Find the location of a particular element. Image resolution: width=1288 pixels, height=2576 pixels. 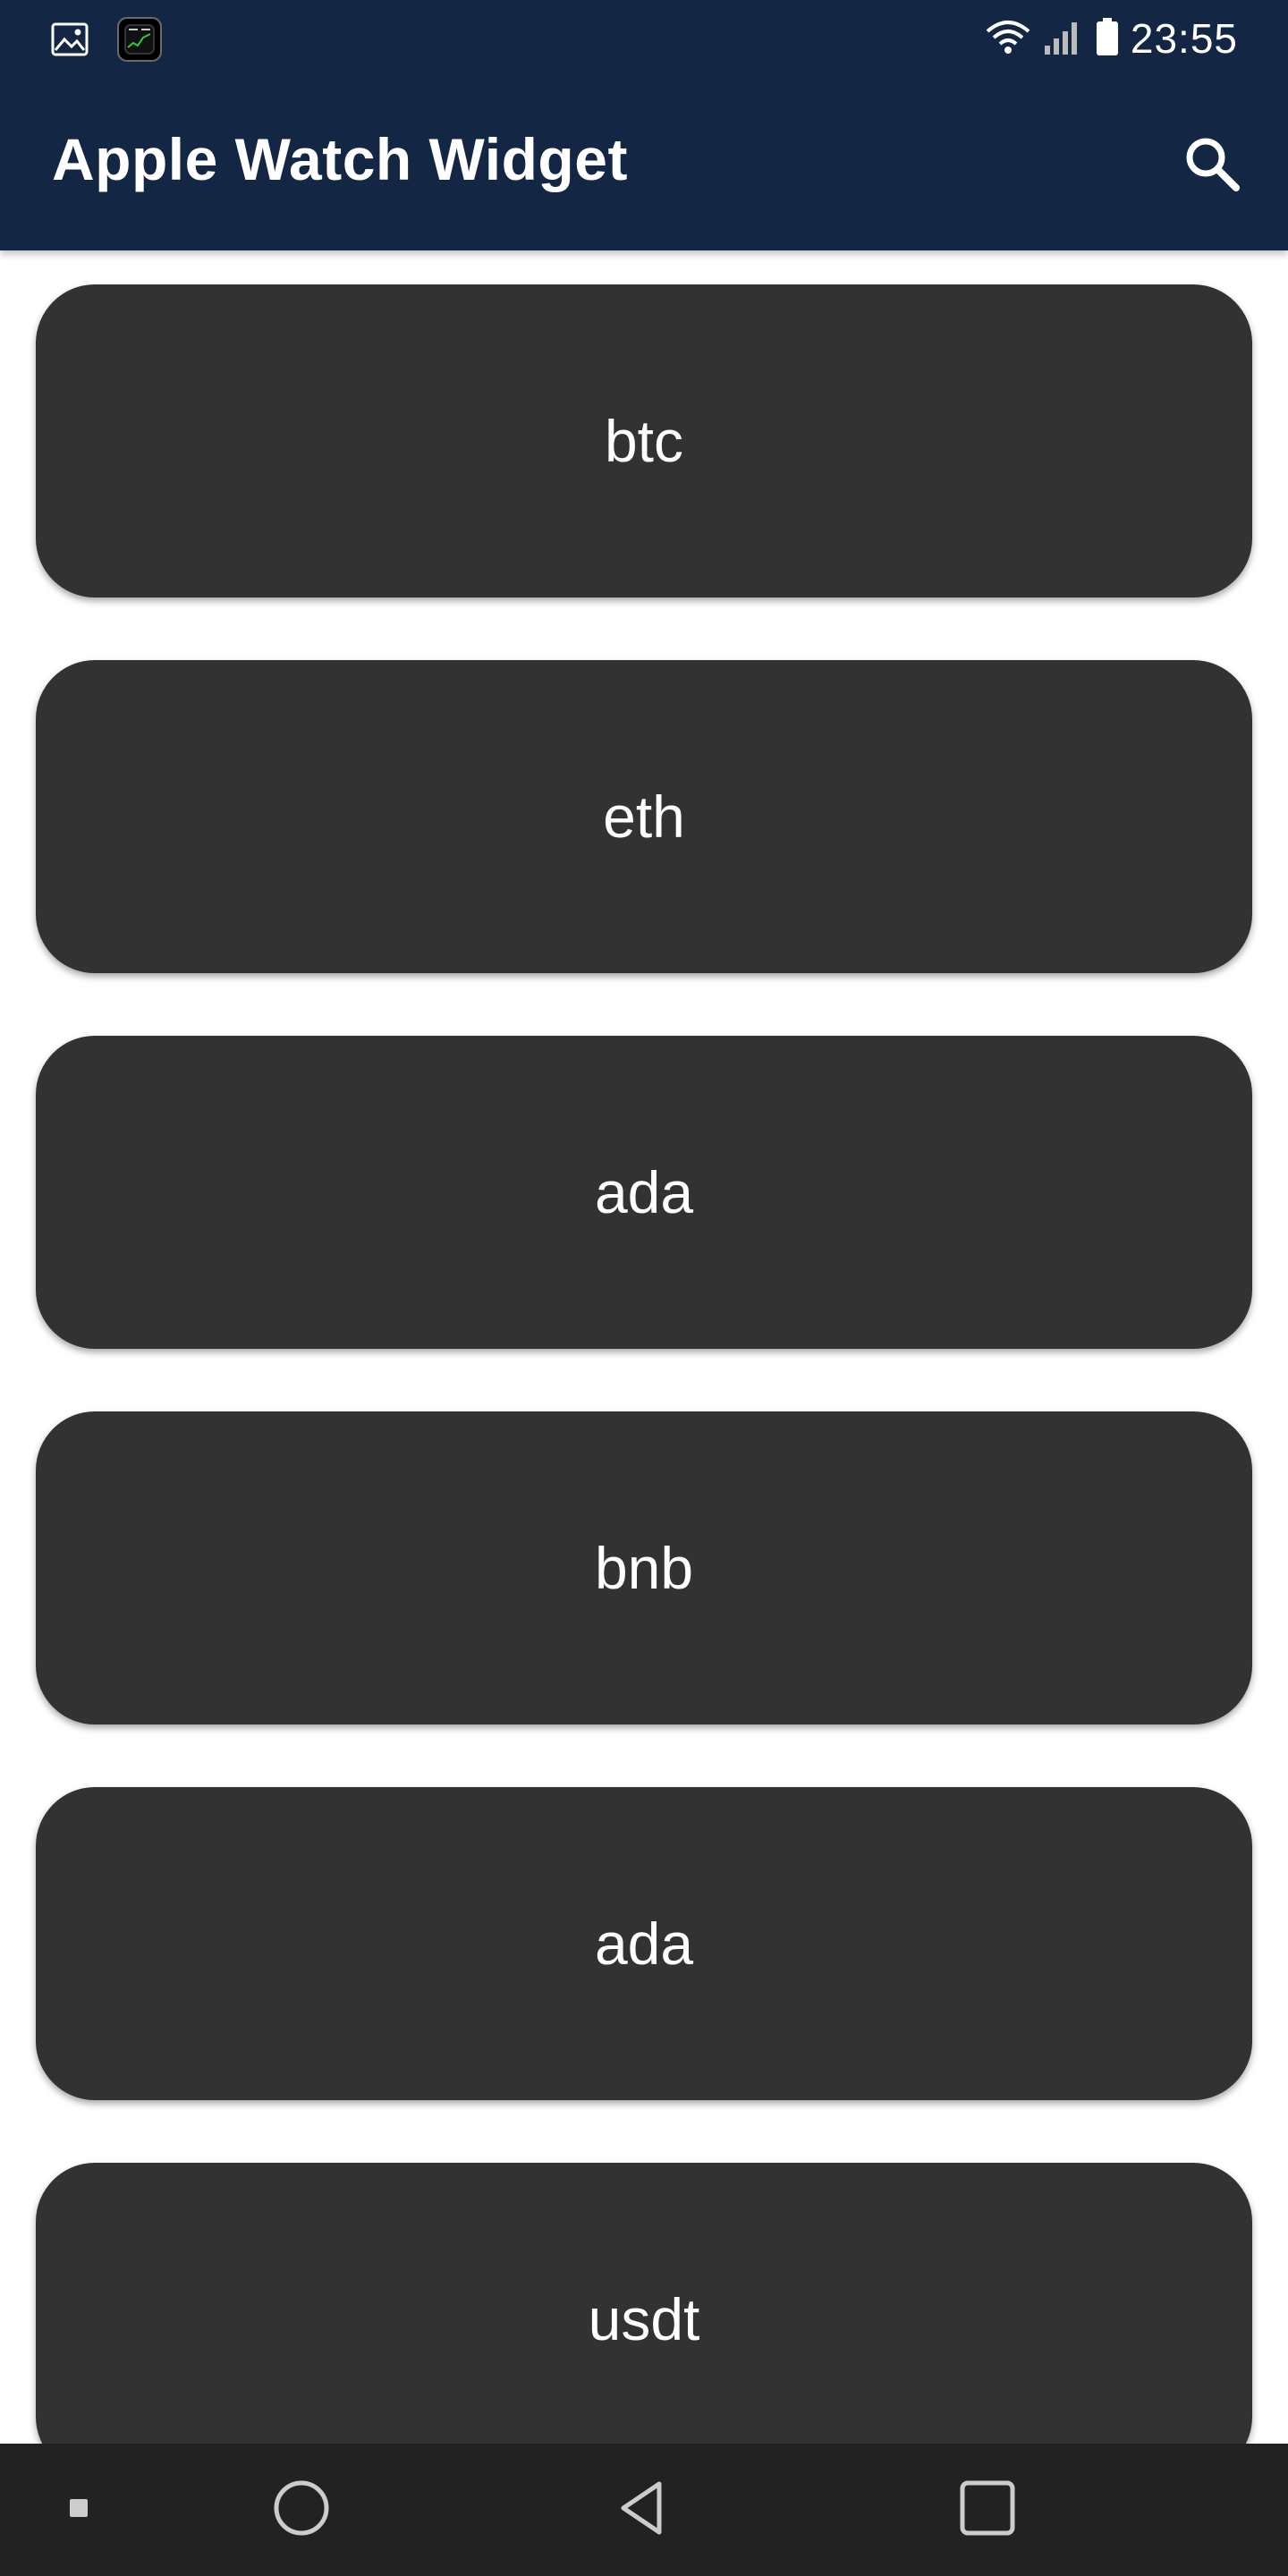

coin-card-btc: btc is located at coordinates (644, 440).